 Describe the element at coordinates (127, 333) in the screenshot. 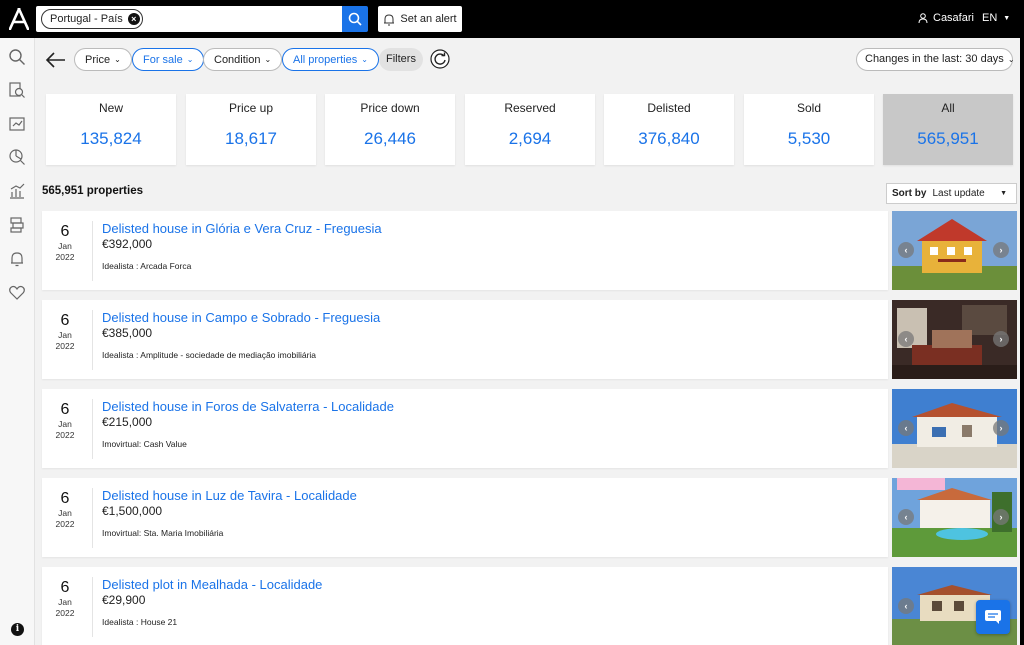

I see `listing-price: €385,000` at that location.